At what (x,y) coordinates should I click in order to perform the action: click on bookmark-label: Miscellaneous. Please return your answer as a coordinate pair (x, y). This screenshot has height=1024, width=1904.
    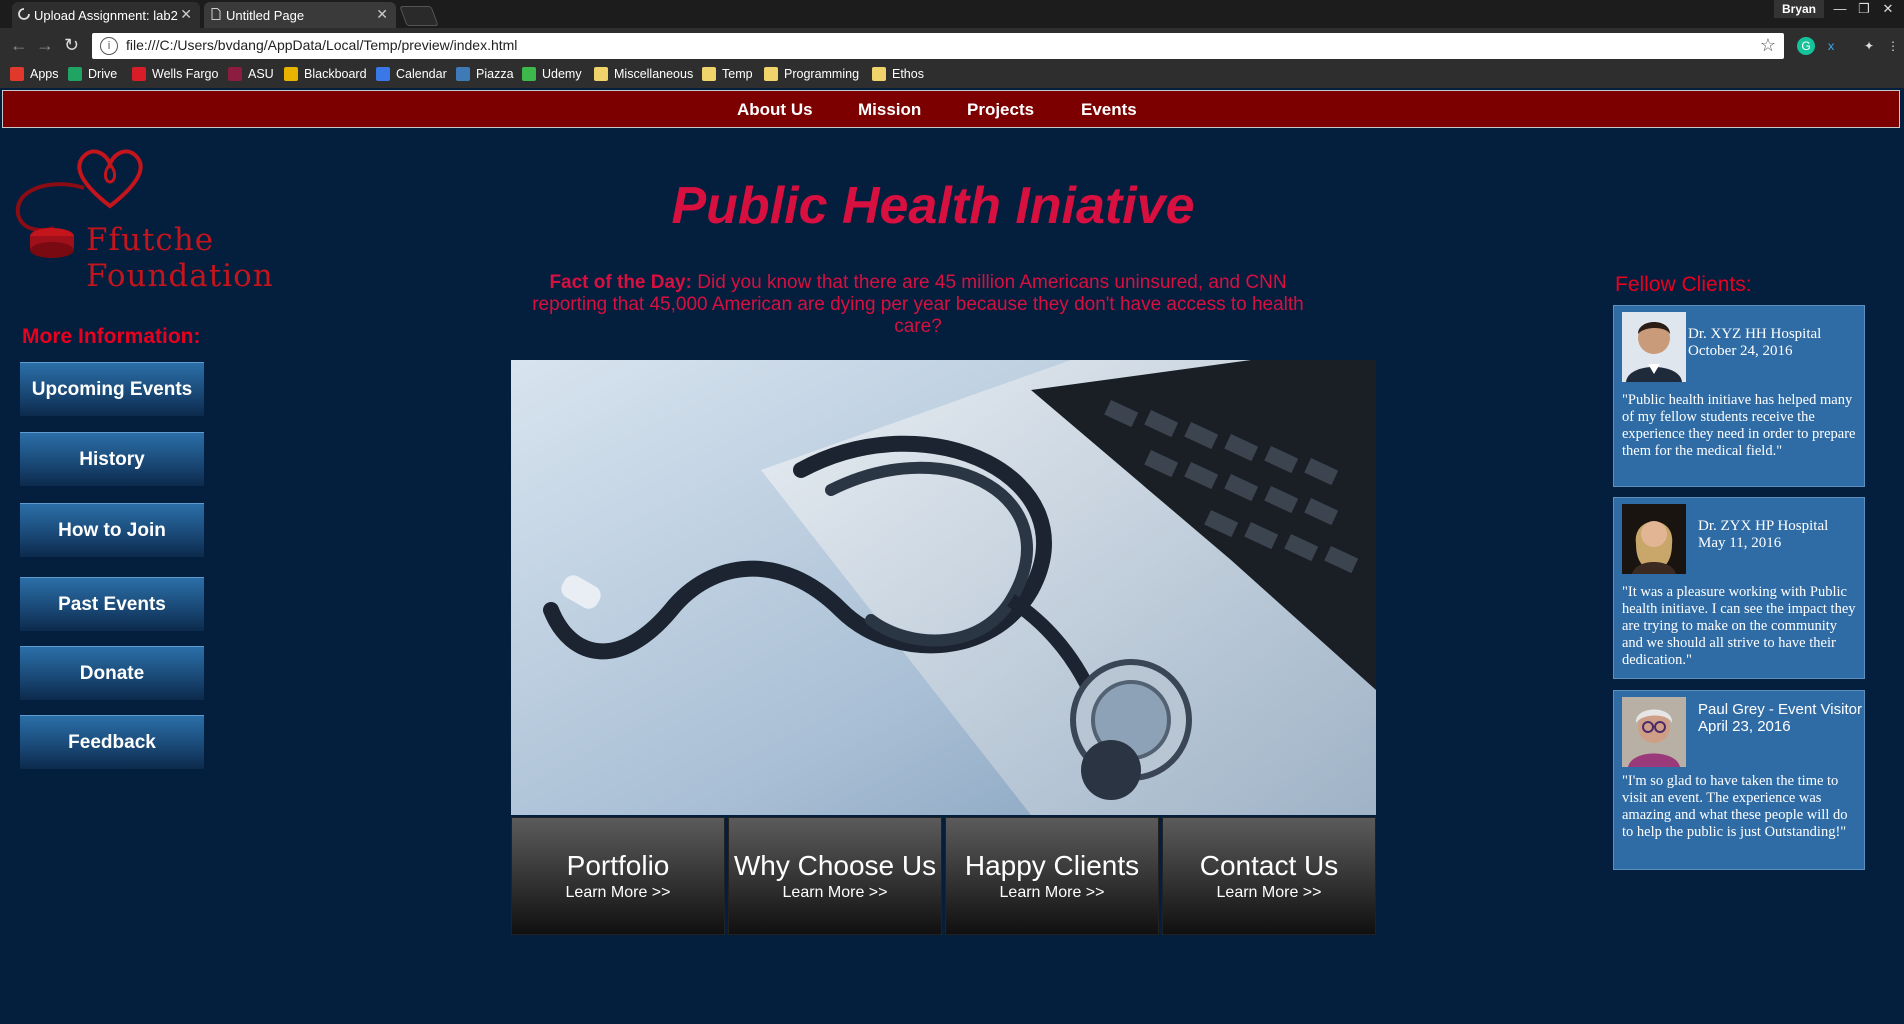
    Looking at the image, I should click on (654, 74).